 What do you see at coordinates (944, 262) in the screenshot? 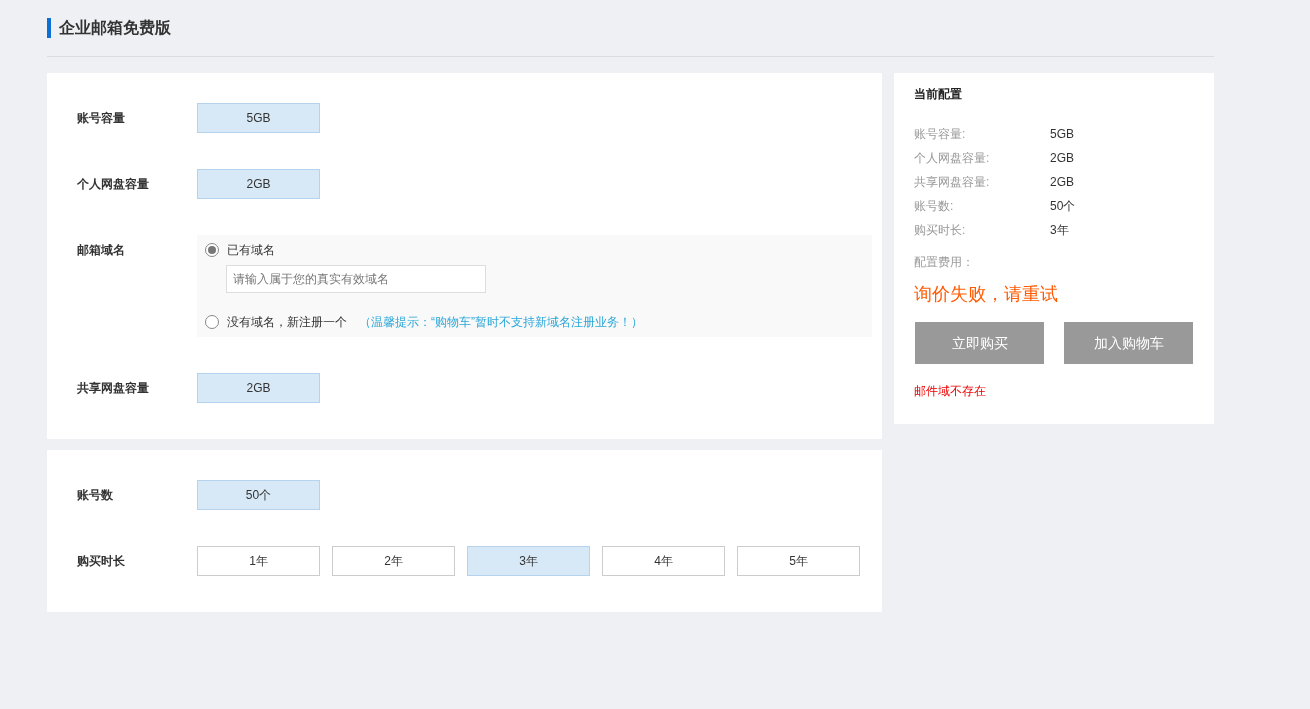
I see `fee-label: 配置费用：` at bounding box center [944, 262].